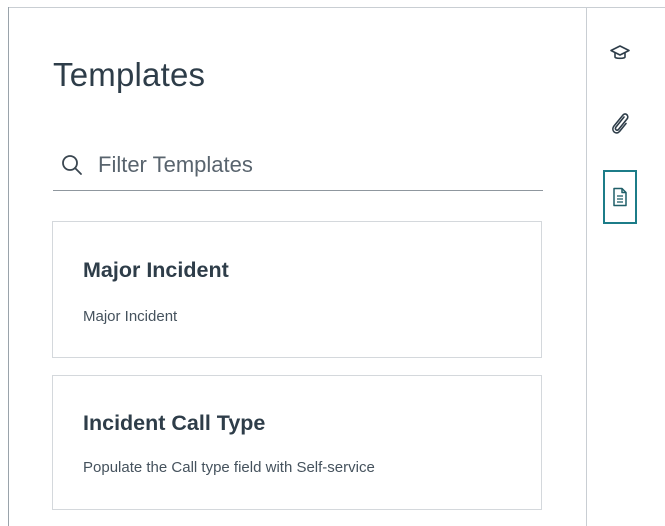 The width and height of the screenshot is (665, 526). I want to click on filter-field, so click(298, 165).